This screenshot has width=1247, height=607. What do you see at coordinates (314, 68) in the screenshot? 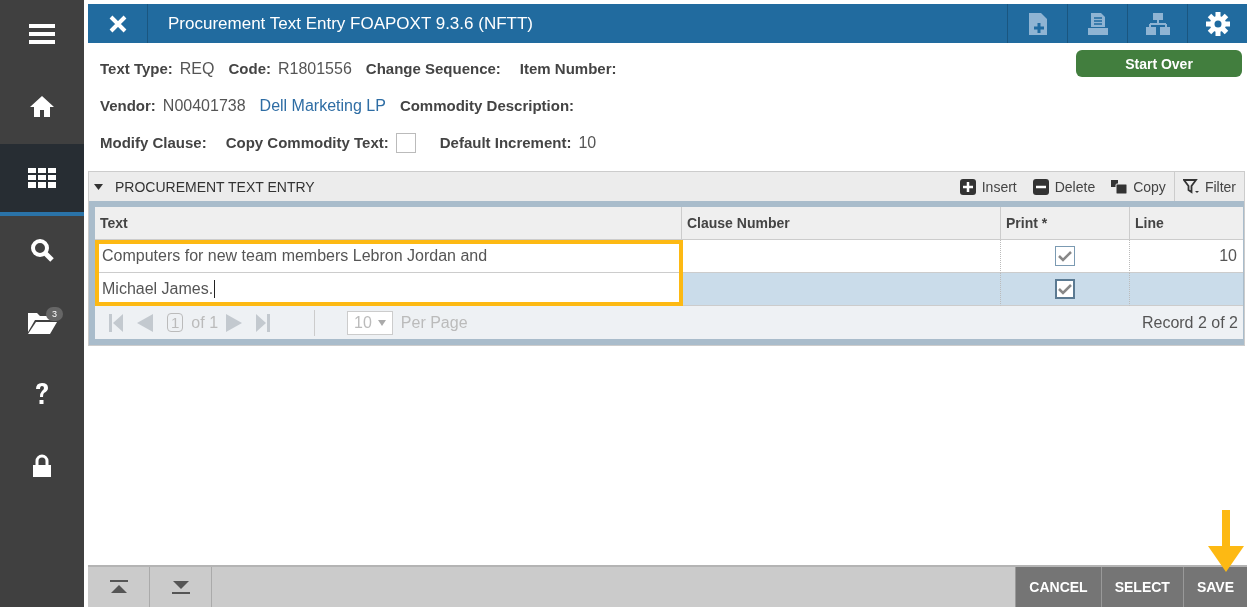
I see `field-value: R1801556` at bounding box center [314, 68].